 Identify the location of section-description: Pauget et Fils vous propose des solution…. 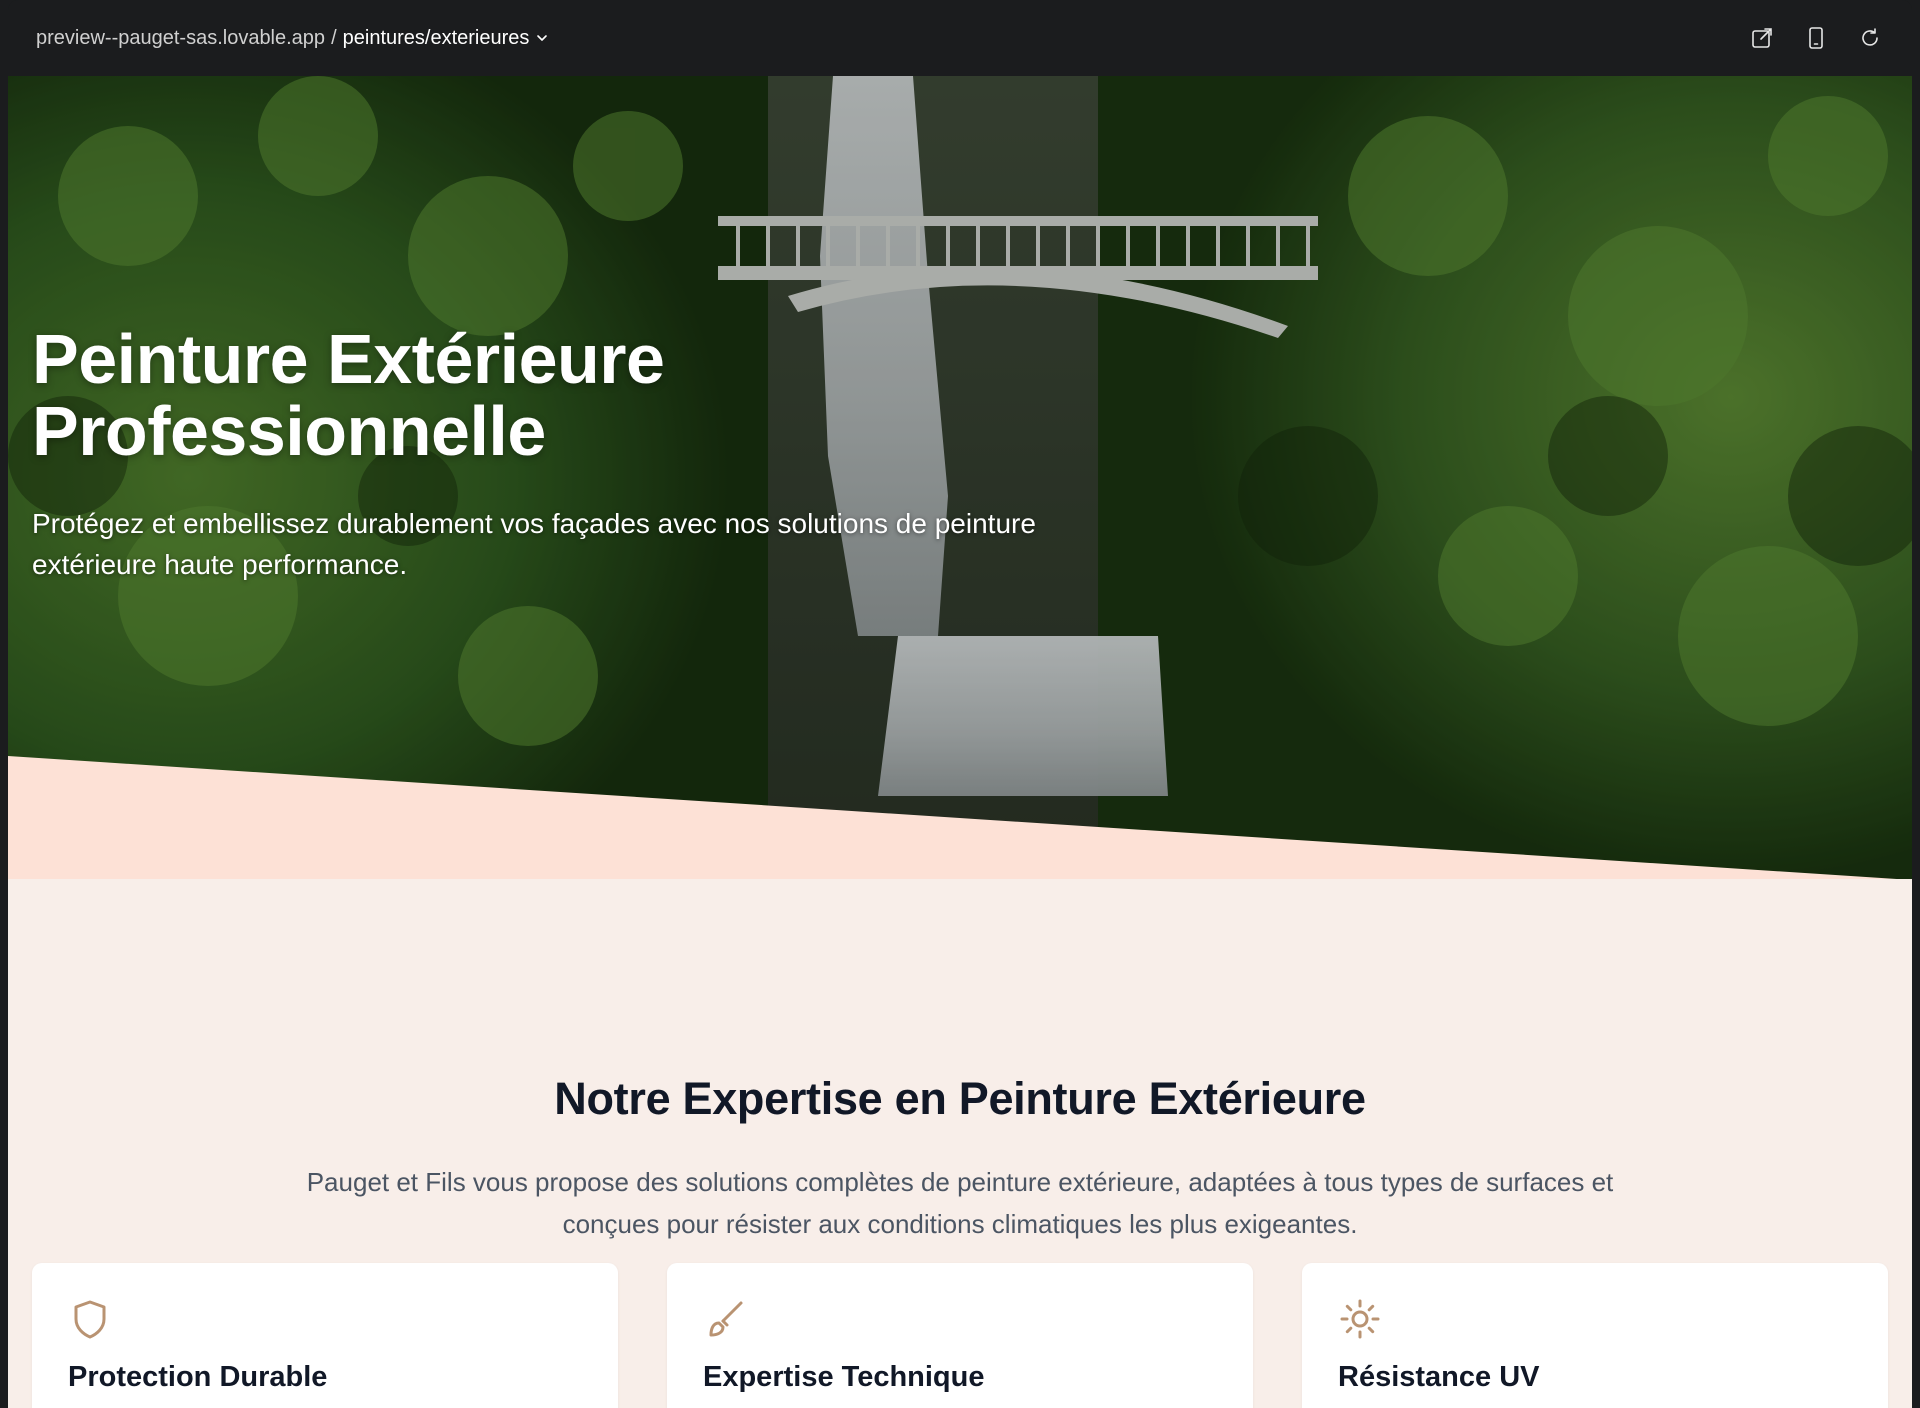
(960, 1203).